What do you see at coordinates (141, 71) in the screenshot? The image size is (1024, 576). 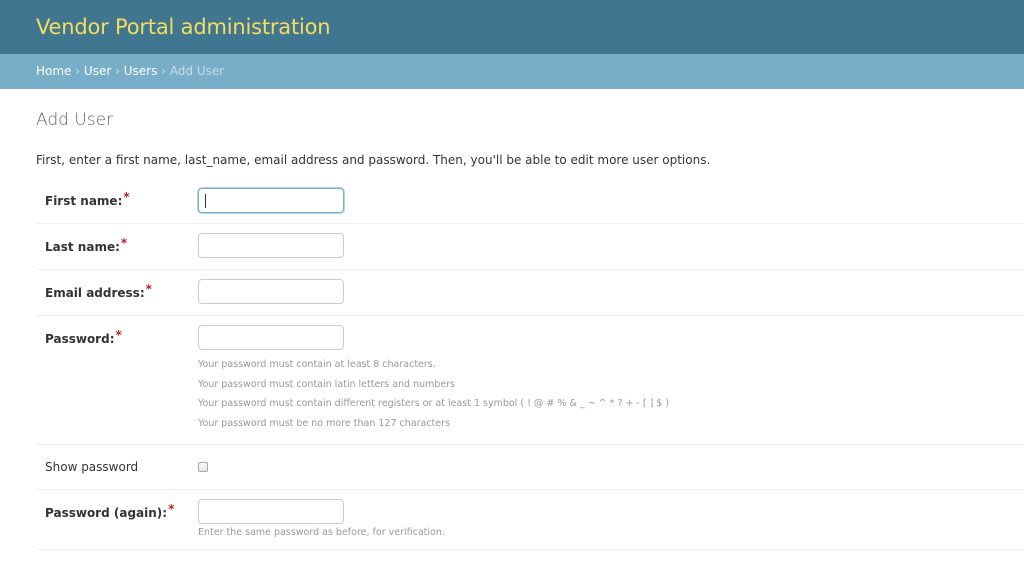 I see `breadcrumb-model-link: Users` at bounding box center [141, 71].